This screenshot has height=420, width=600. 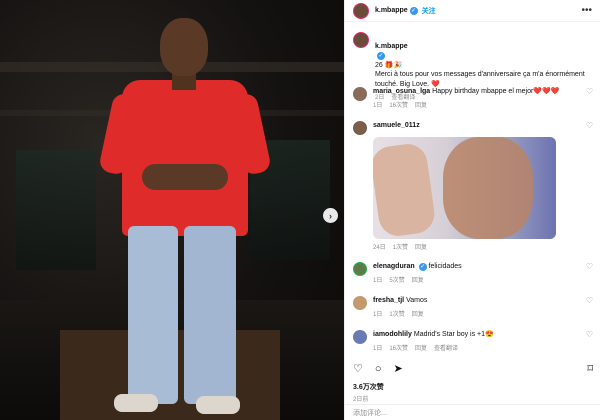 What do you see at coordinates (472, 11) in the screenshot?
I see `post-header: k.mbappe ✓ 关注 •••` at bounding box center [472, 11].